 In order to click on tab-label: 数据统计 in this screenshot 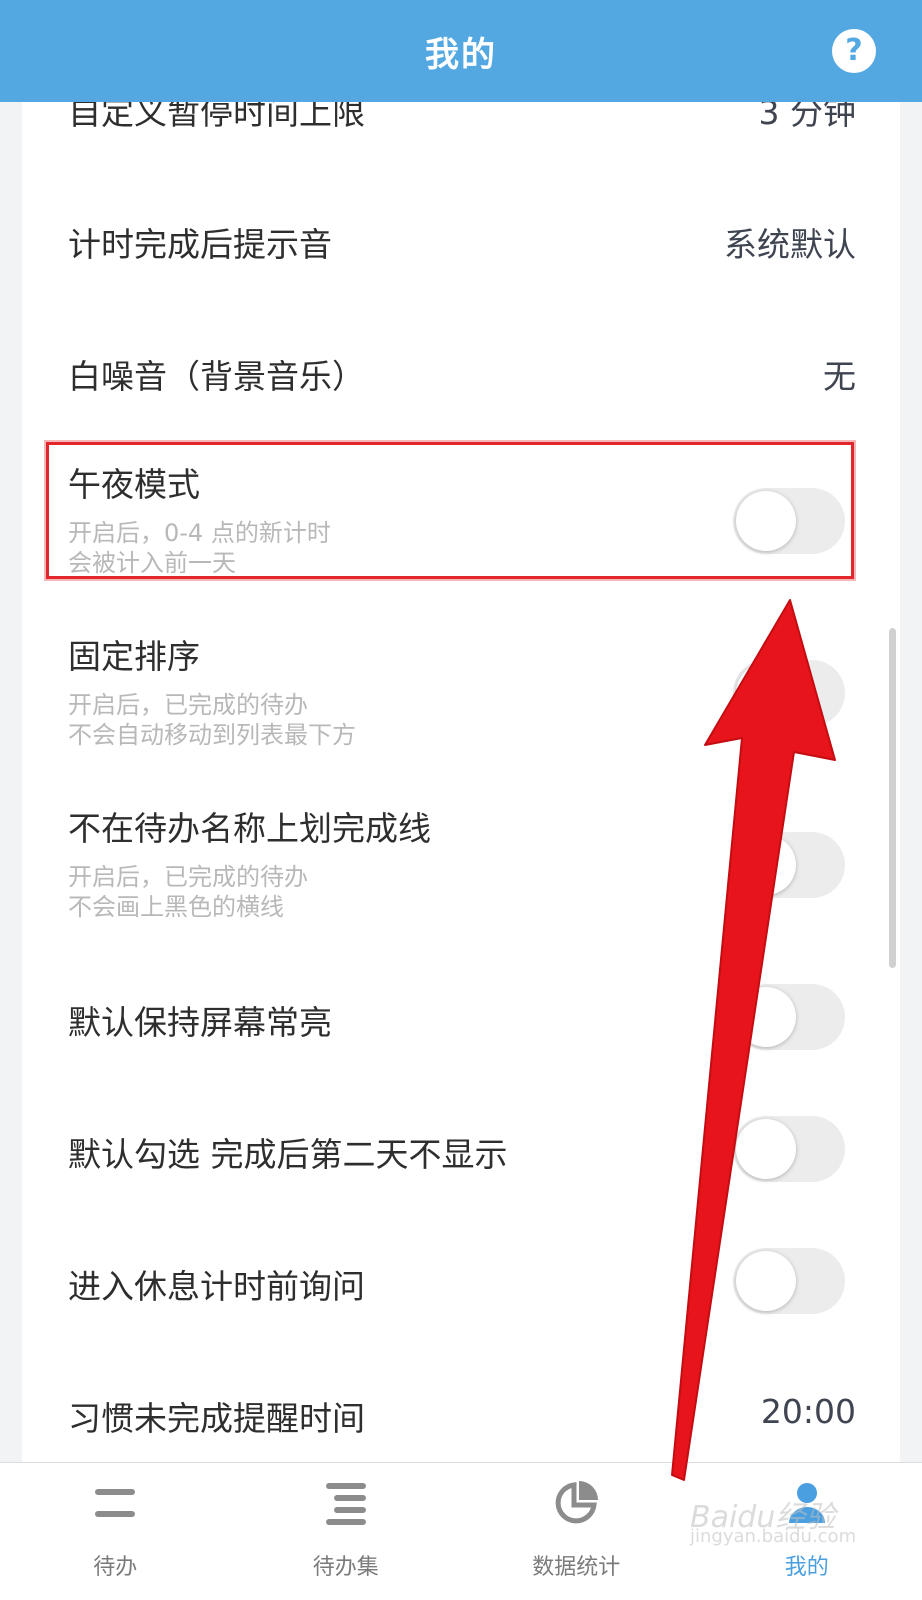, I will do `click(576, 1567)`.